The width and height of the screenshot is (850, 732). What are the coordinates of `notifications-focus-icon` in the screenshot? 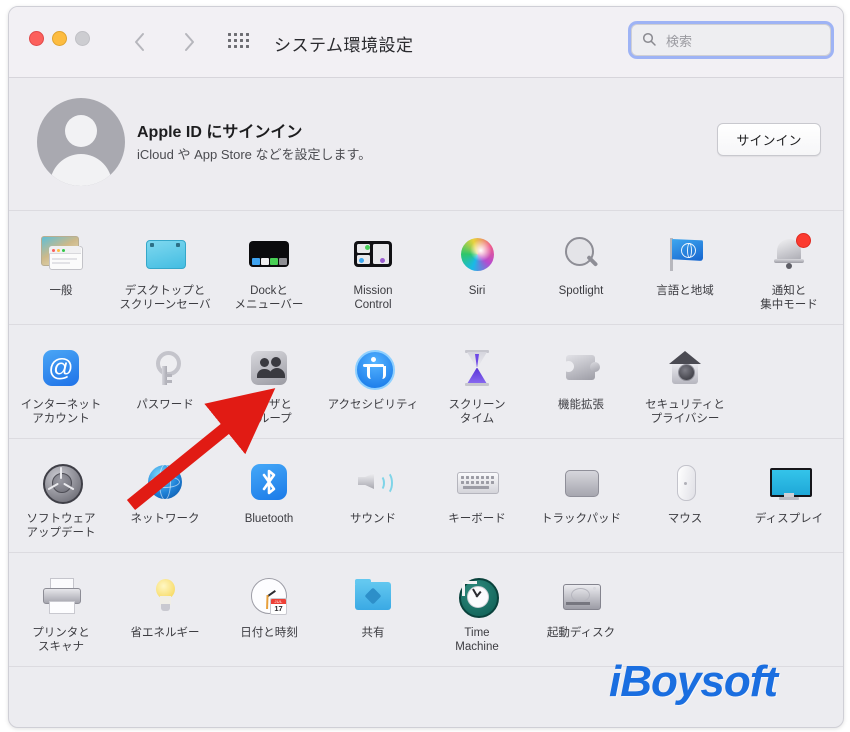 It's located at (789, 254).